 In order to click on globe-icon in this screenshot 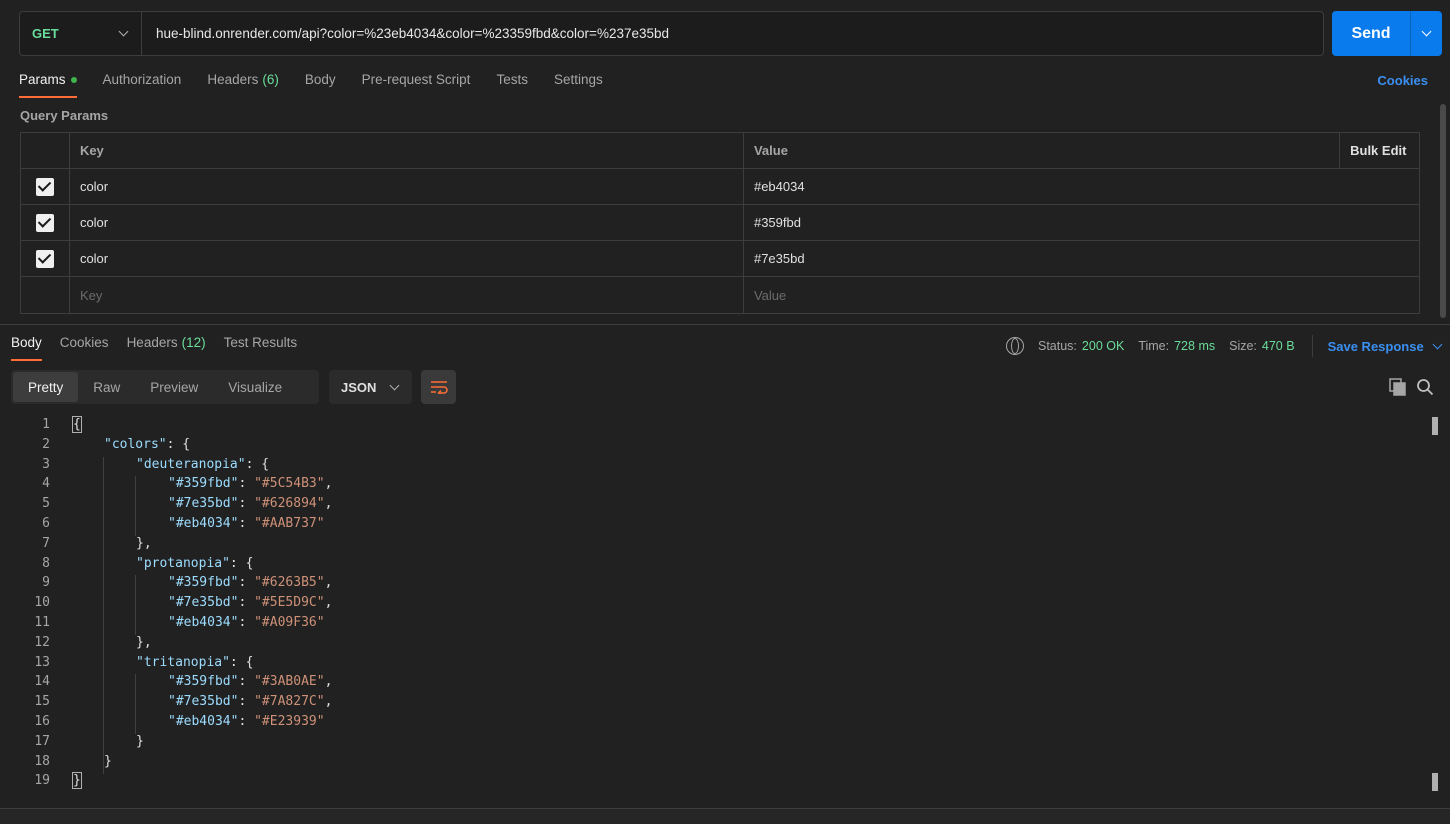, I will do `click(1015, 346)`.